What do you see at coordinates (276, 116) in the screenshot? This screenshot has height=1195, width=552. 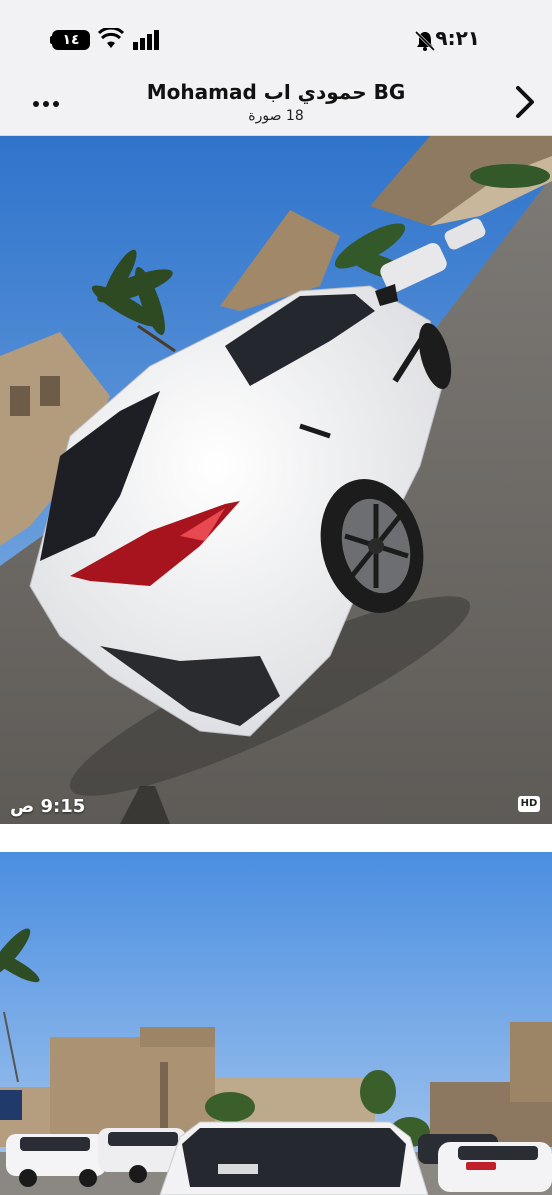 I see `photo-count: 18 صورة` at bounding box center [276, 116].